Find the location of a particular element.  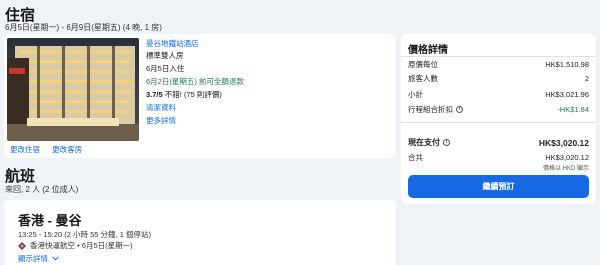

room-type: 標準雙人房 is located at coordinates (165, 55).